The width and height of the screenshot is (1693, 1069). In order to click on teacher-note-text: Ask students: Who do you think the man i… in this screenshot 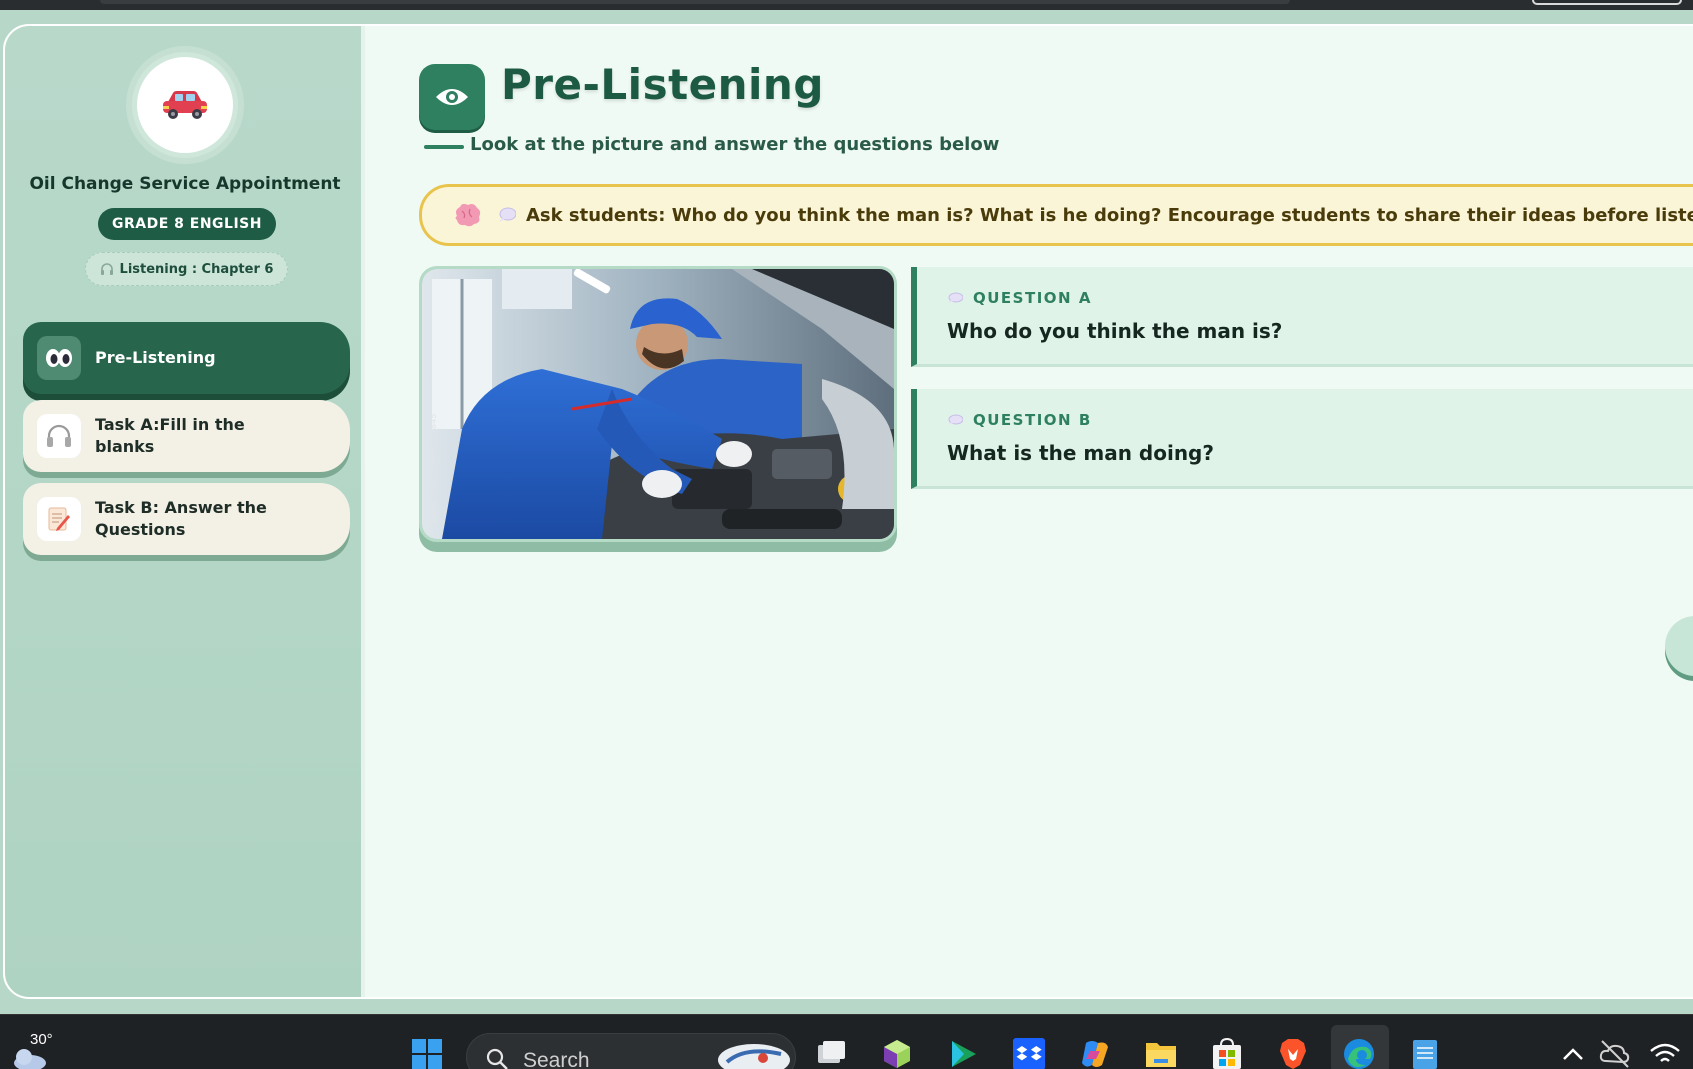, I will do `click(1109, 215)`.